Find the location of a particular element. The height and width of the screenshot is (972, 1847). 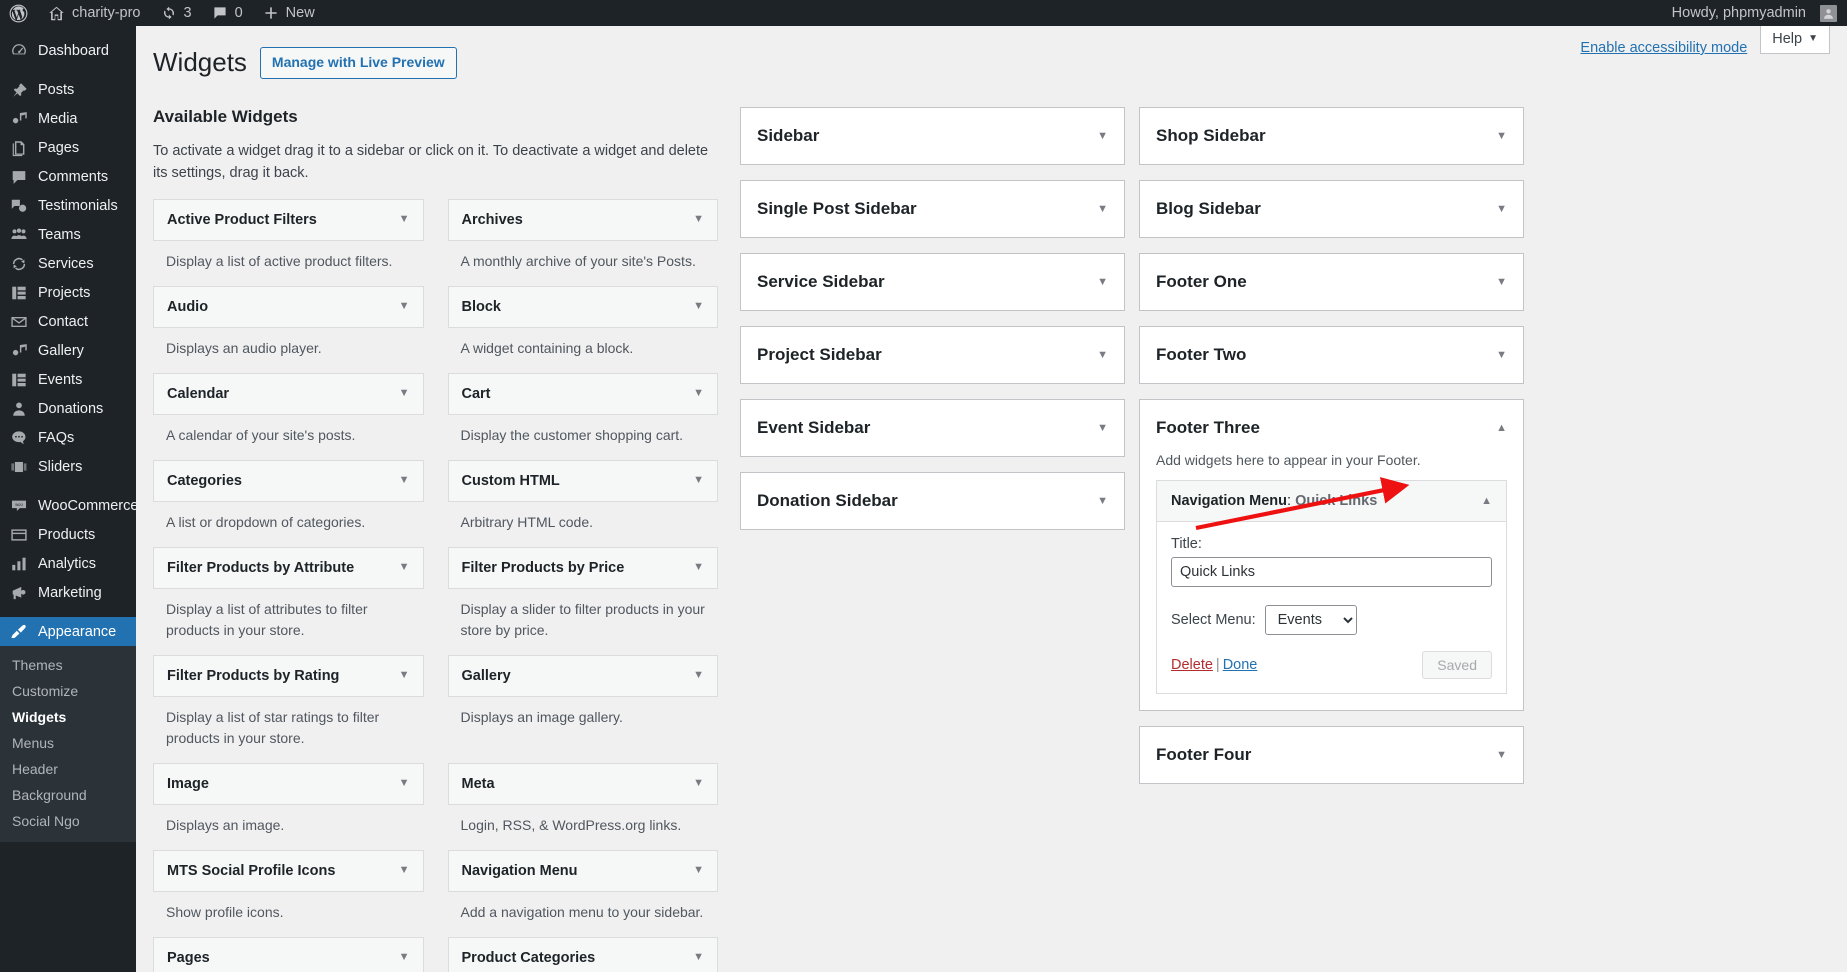

wordpress-logo-menu is located at coordinates (19, 13).